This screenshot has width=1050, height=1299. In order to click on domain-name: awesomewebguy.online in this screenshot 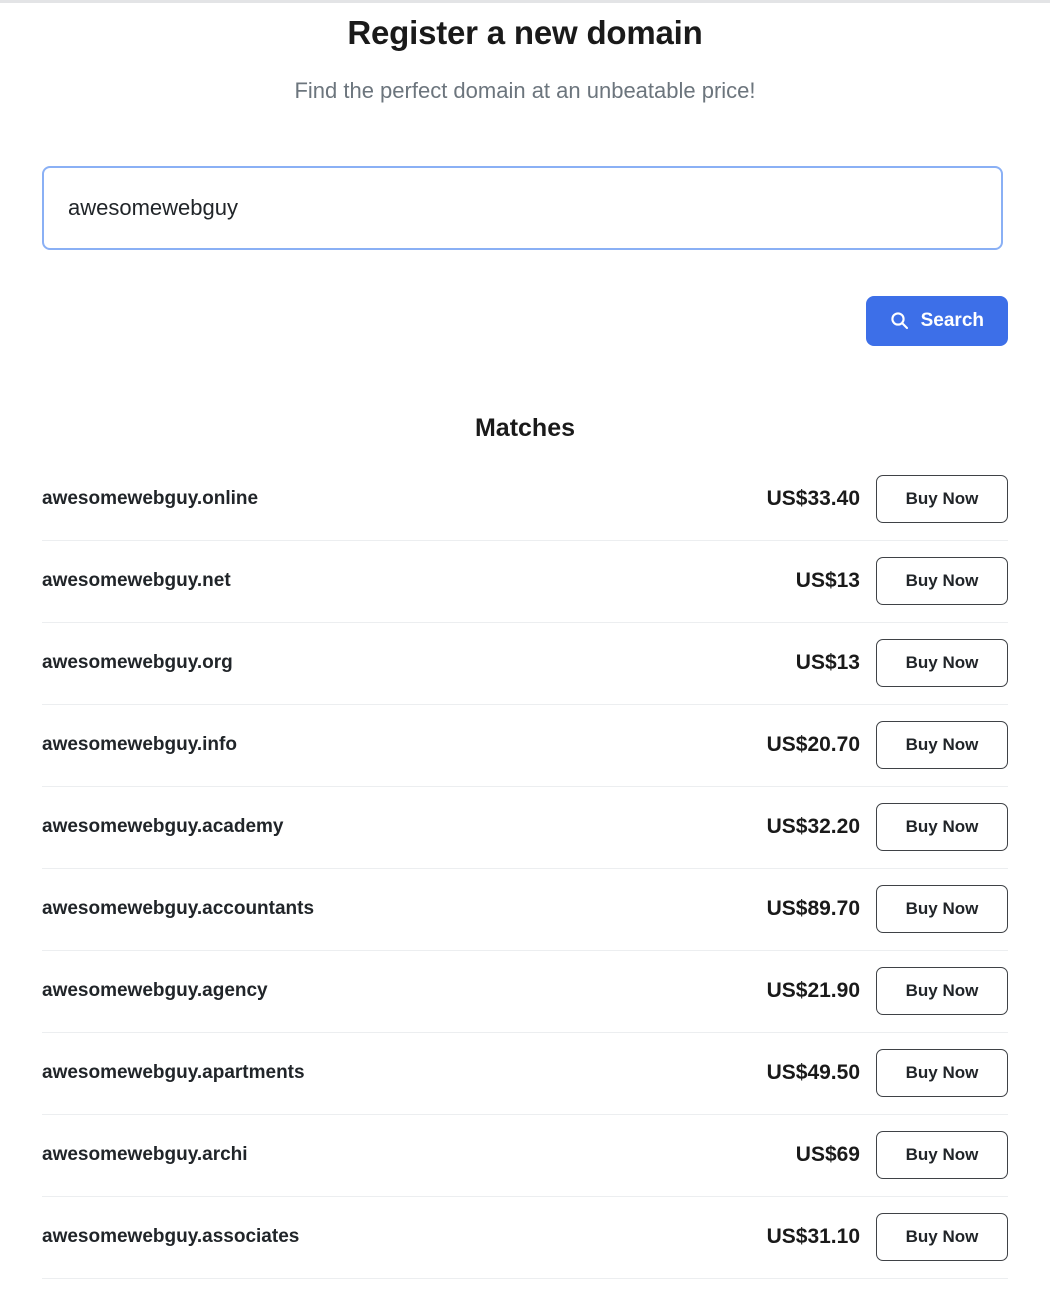, I will do `click(150, 499)`.